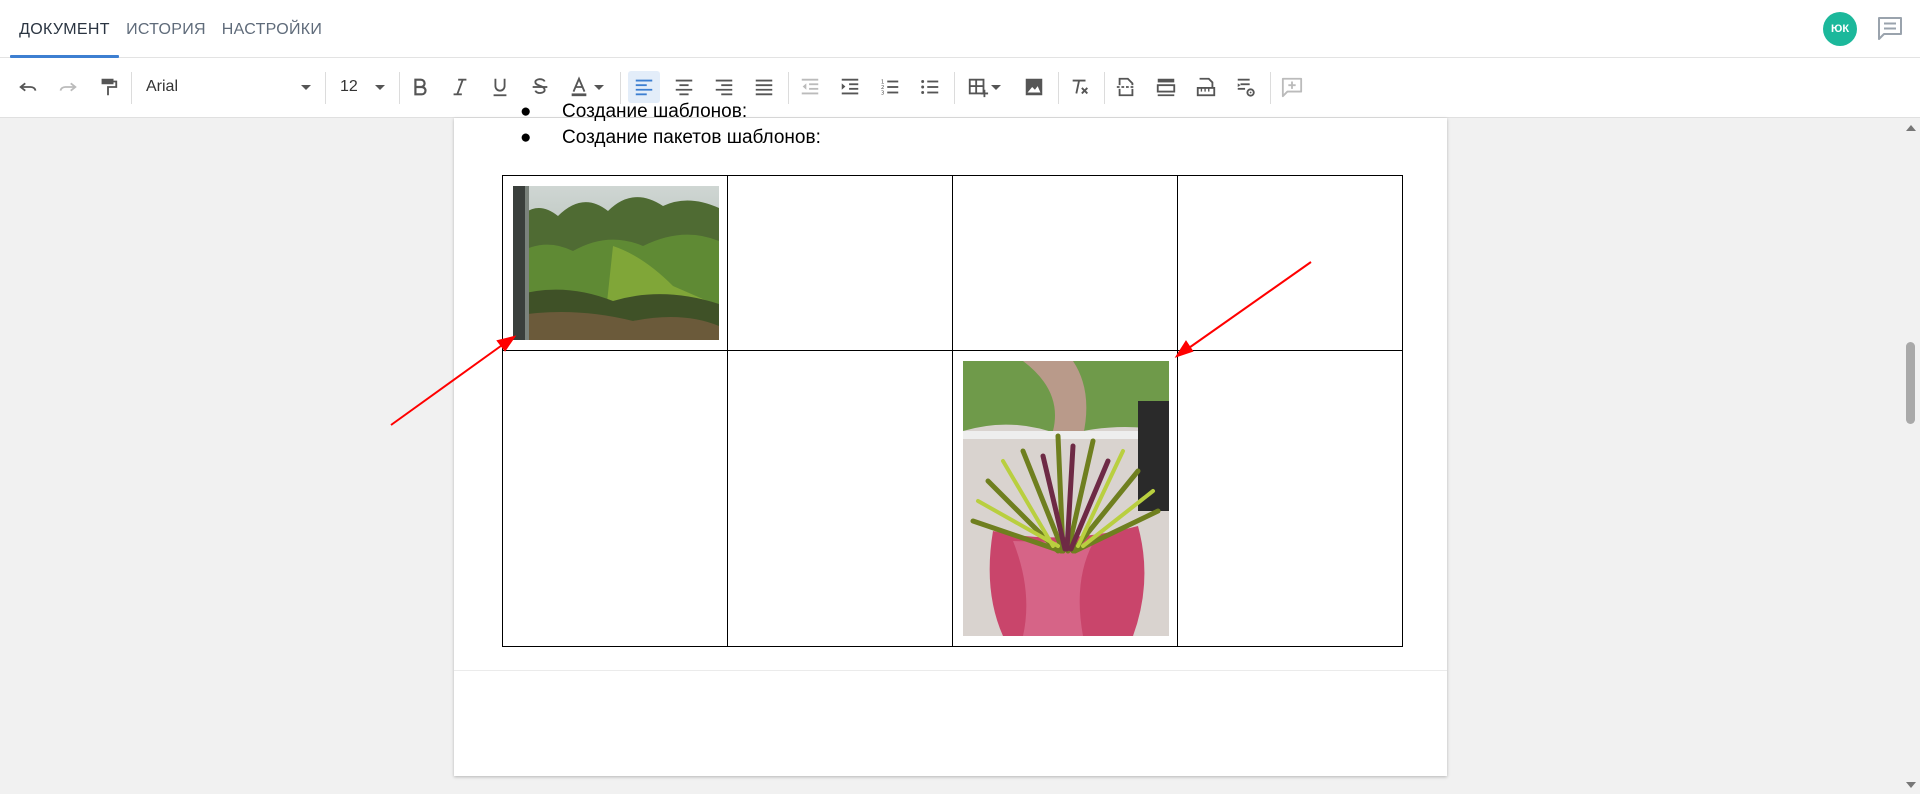 This screenshot has height=794, width=1920. Describe the element at coordinates (365, 87) in the screenshot. I see `font-size-select: 12` at that location.